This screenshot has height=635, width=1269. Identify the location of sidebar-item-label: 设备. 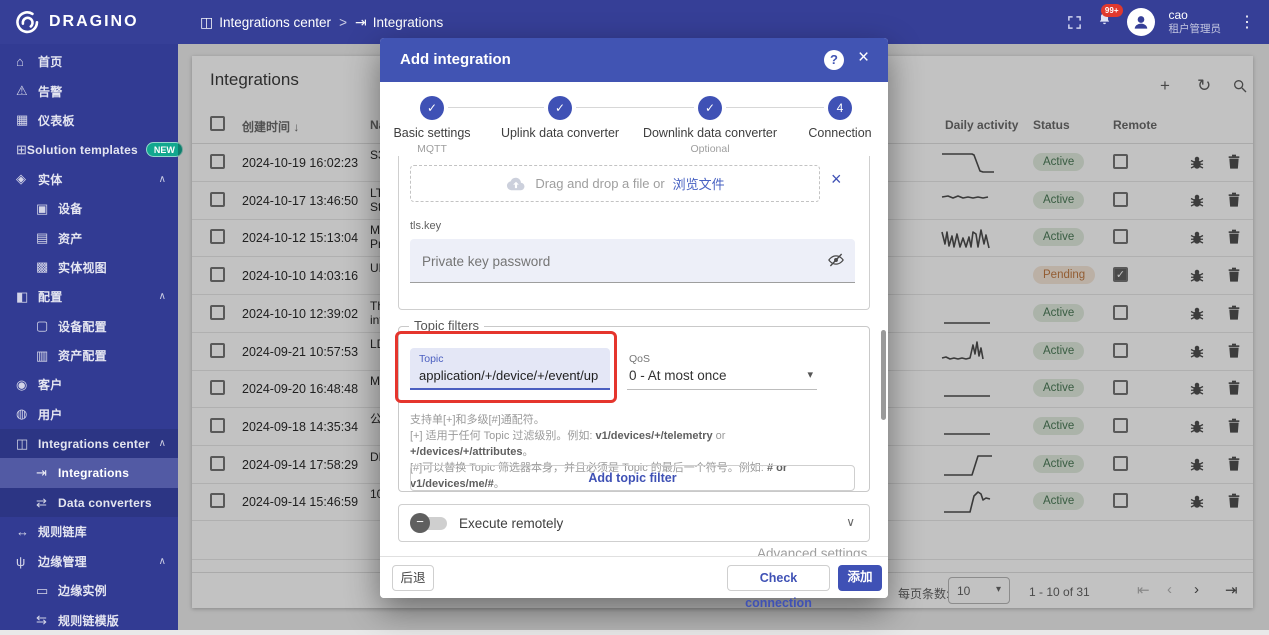
(70, 208).